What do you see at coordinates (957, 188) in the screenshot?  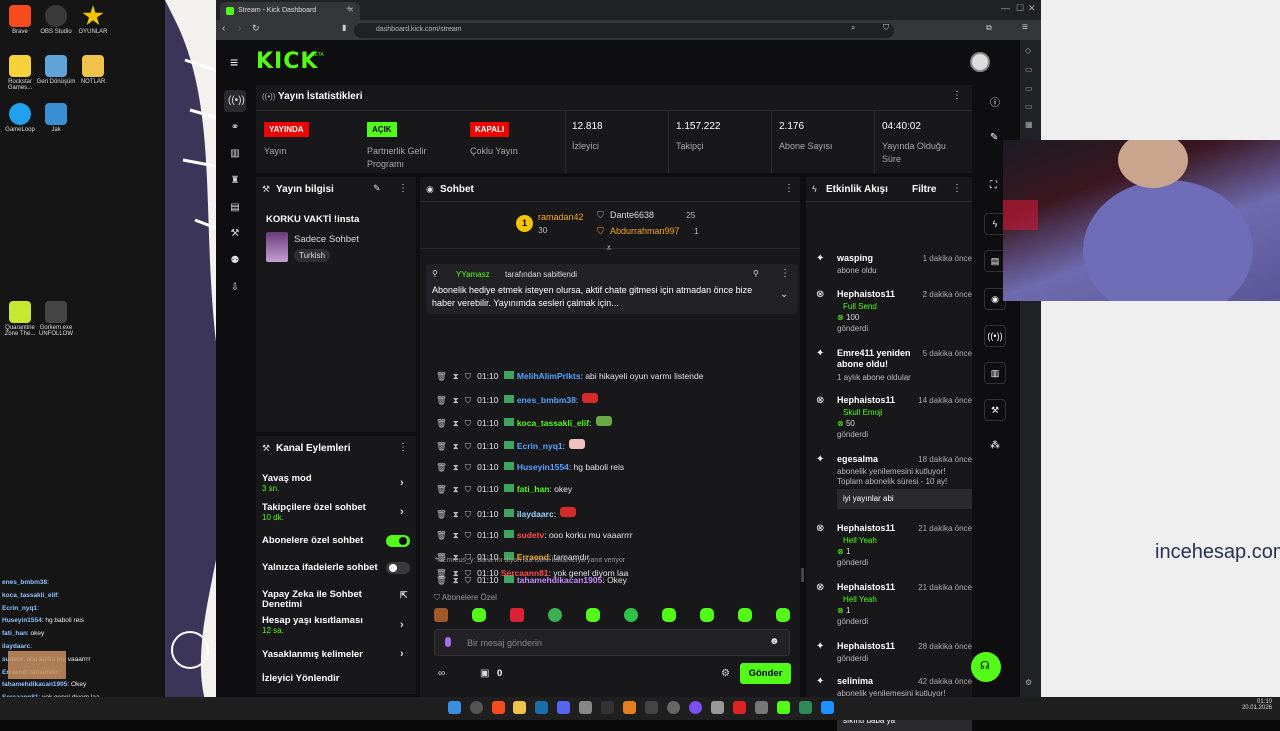 I see `activity-more-icon: ⋮` at bounding box center [957, 188].